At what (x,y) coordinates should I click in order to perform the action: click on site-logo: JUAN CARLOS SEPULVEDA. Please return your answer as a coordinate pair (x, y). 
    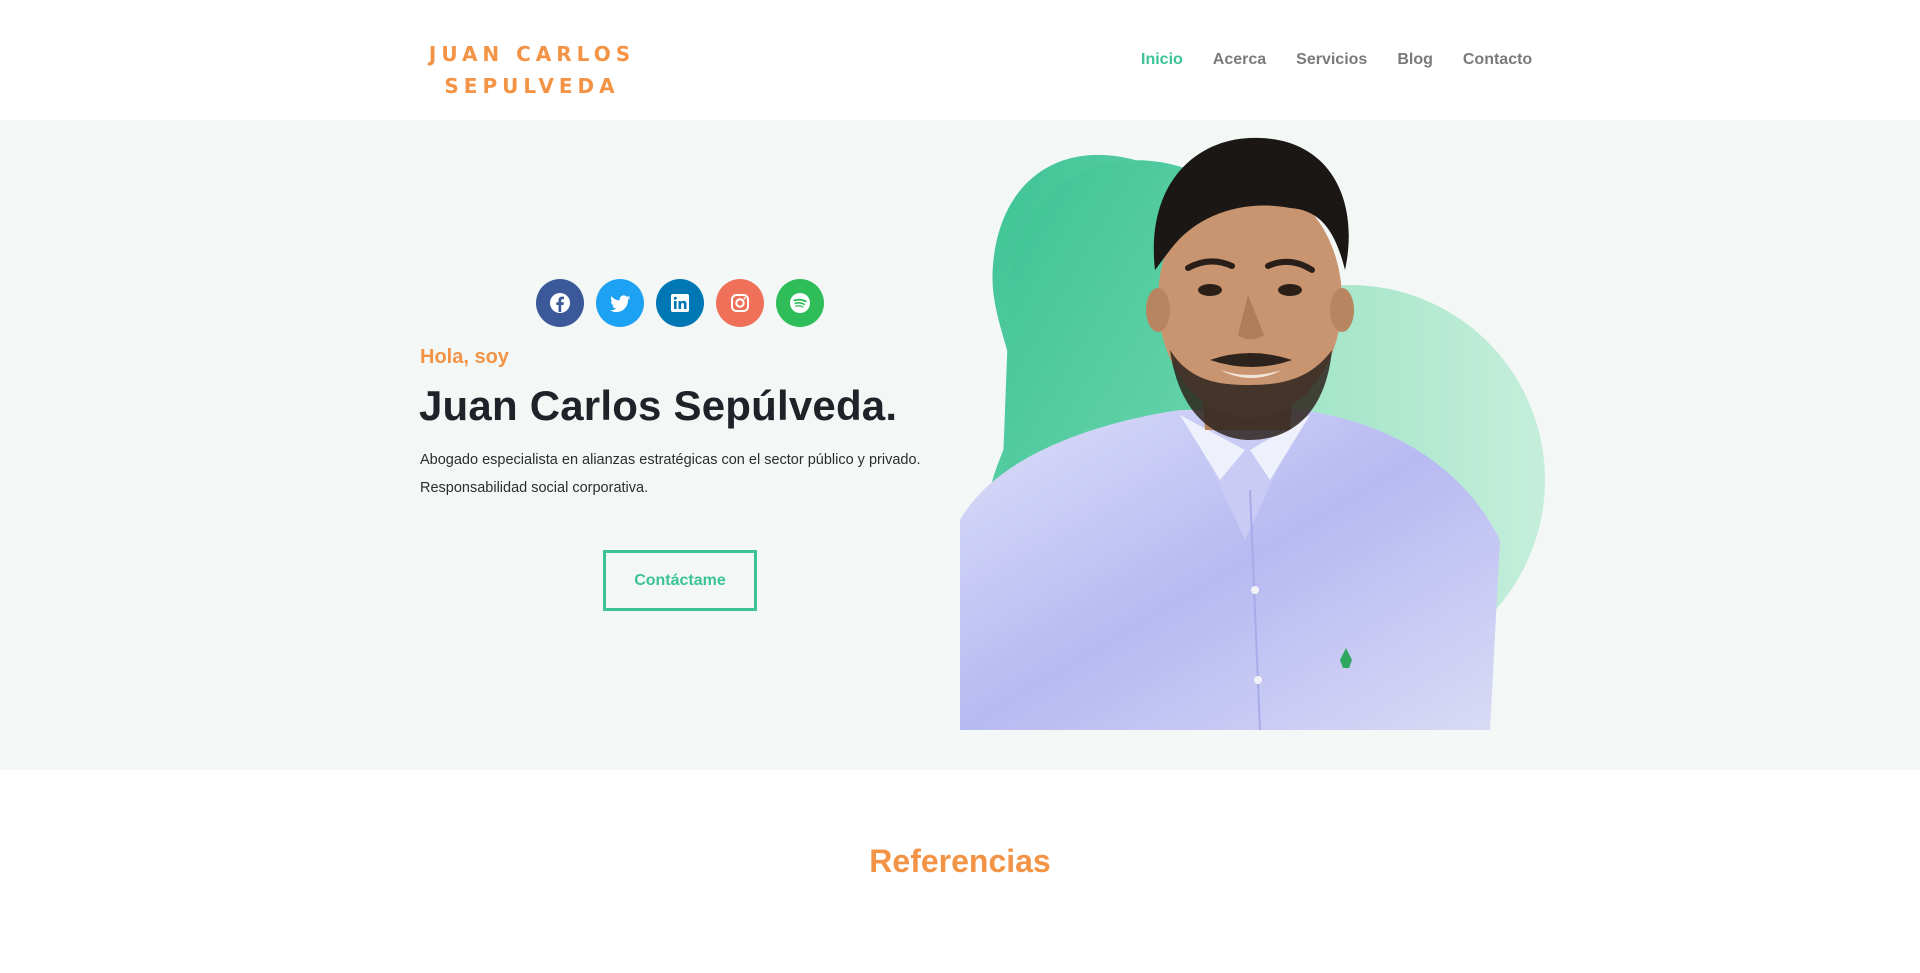
    Looking at the image, I should click on (532, 70).